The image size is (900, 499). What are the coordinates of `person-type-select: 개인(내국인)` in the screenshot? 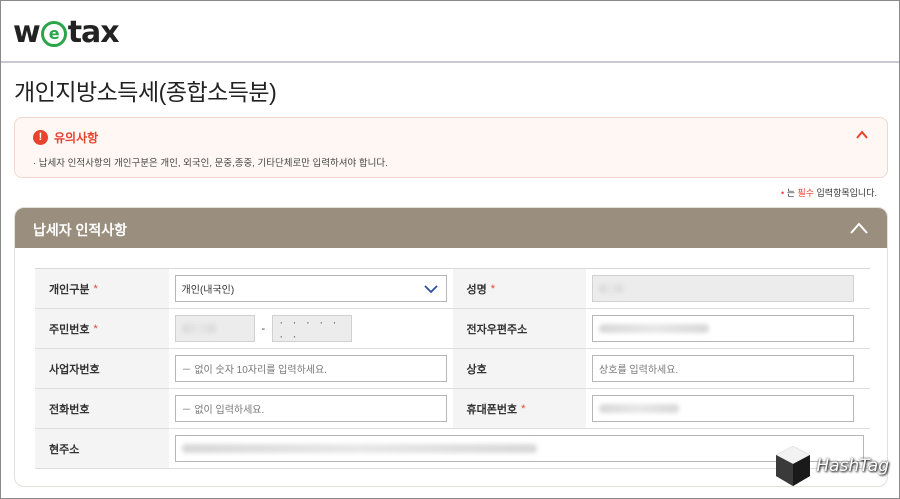 It's located at (310, 288).